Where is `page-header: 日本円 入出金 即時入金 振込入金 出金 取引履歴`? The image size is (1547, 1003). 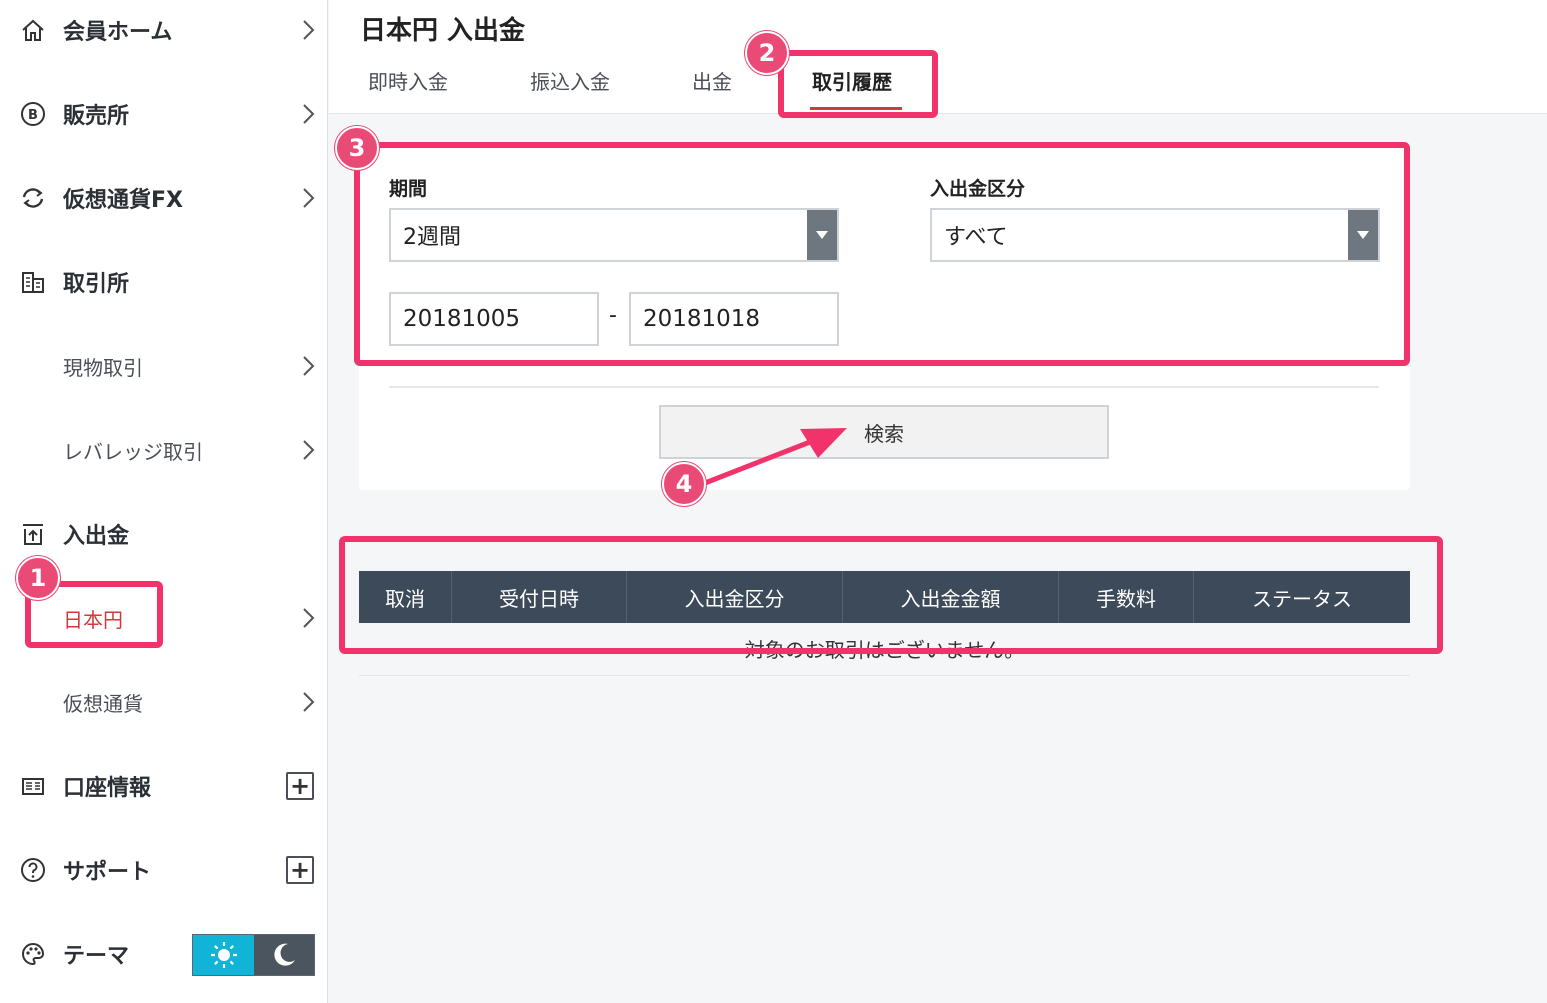 page-header: 日本円 入出金 即時入金 振込入金 出金 取引履歴 is located at coordinates (938, 57).